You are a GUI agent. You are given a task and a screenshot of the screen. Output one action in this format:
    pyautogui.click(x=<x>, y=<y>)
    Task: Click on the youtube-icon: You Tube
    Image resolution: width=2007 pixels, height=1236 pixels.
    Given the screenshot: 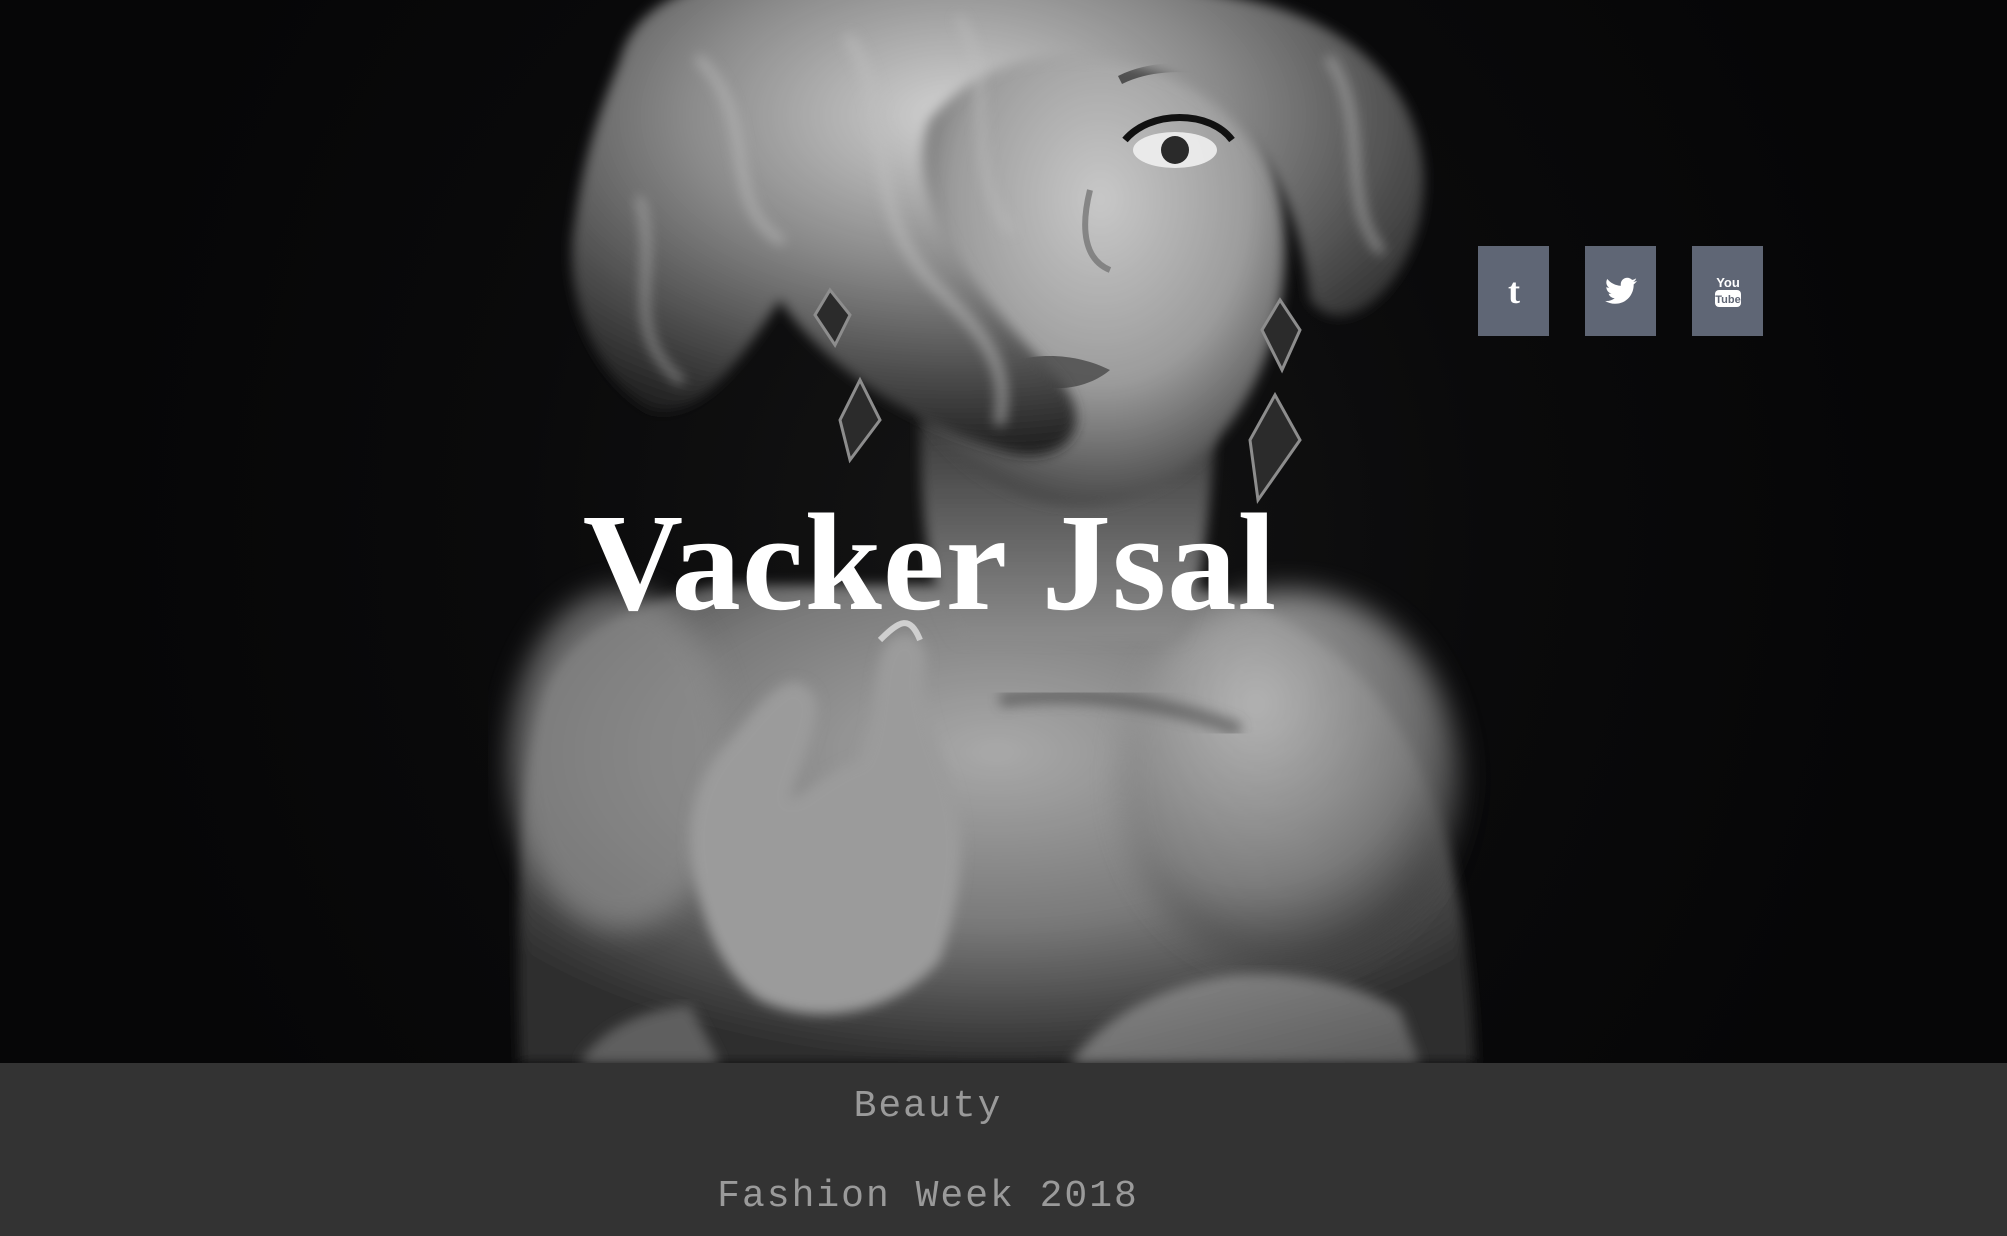 What is the action you would take?
    pyautogui.click(x=1728, y=291)
    